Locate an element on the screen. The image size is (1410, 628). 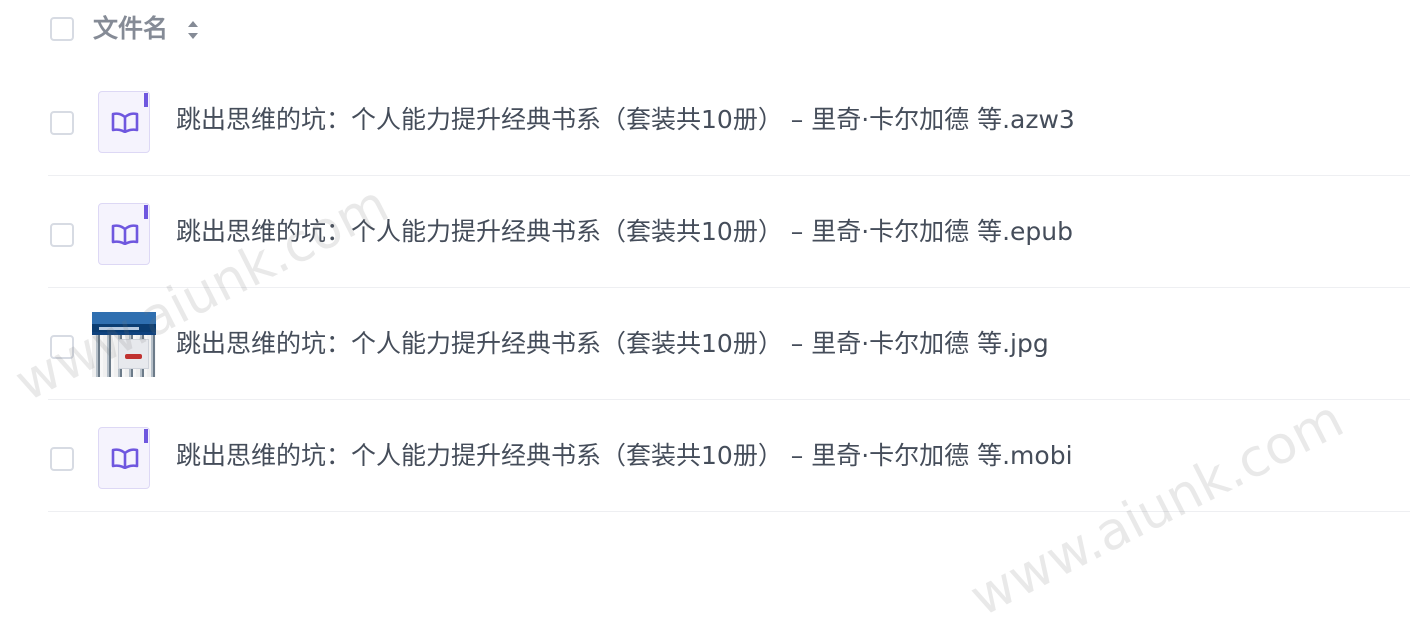
select-all-checkbox is located at coordinates (62, 29).